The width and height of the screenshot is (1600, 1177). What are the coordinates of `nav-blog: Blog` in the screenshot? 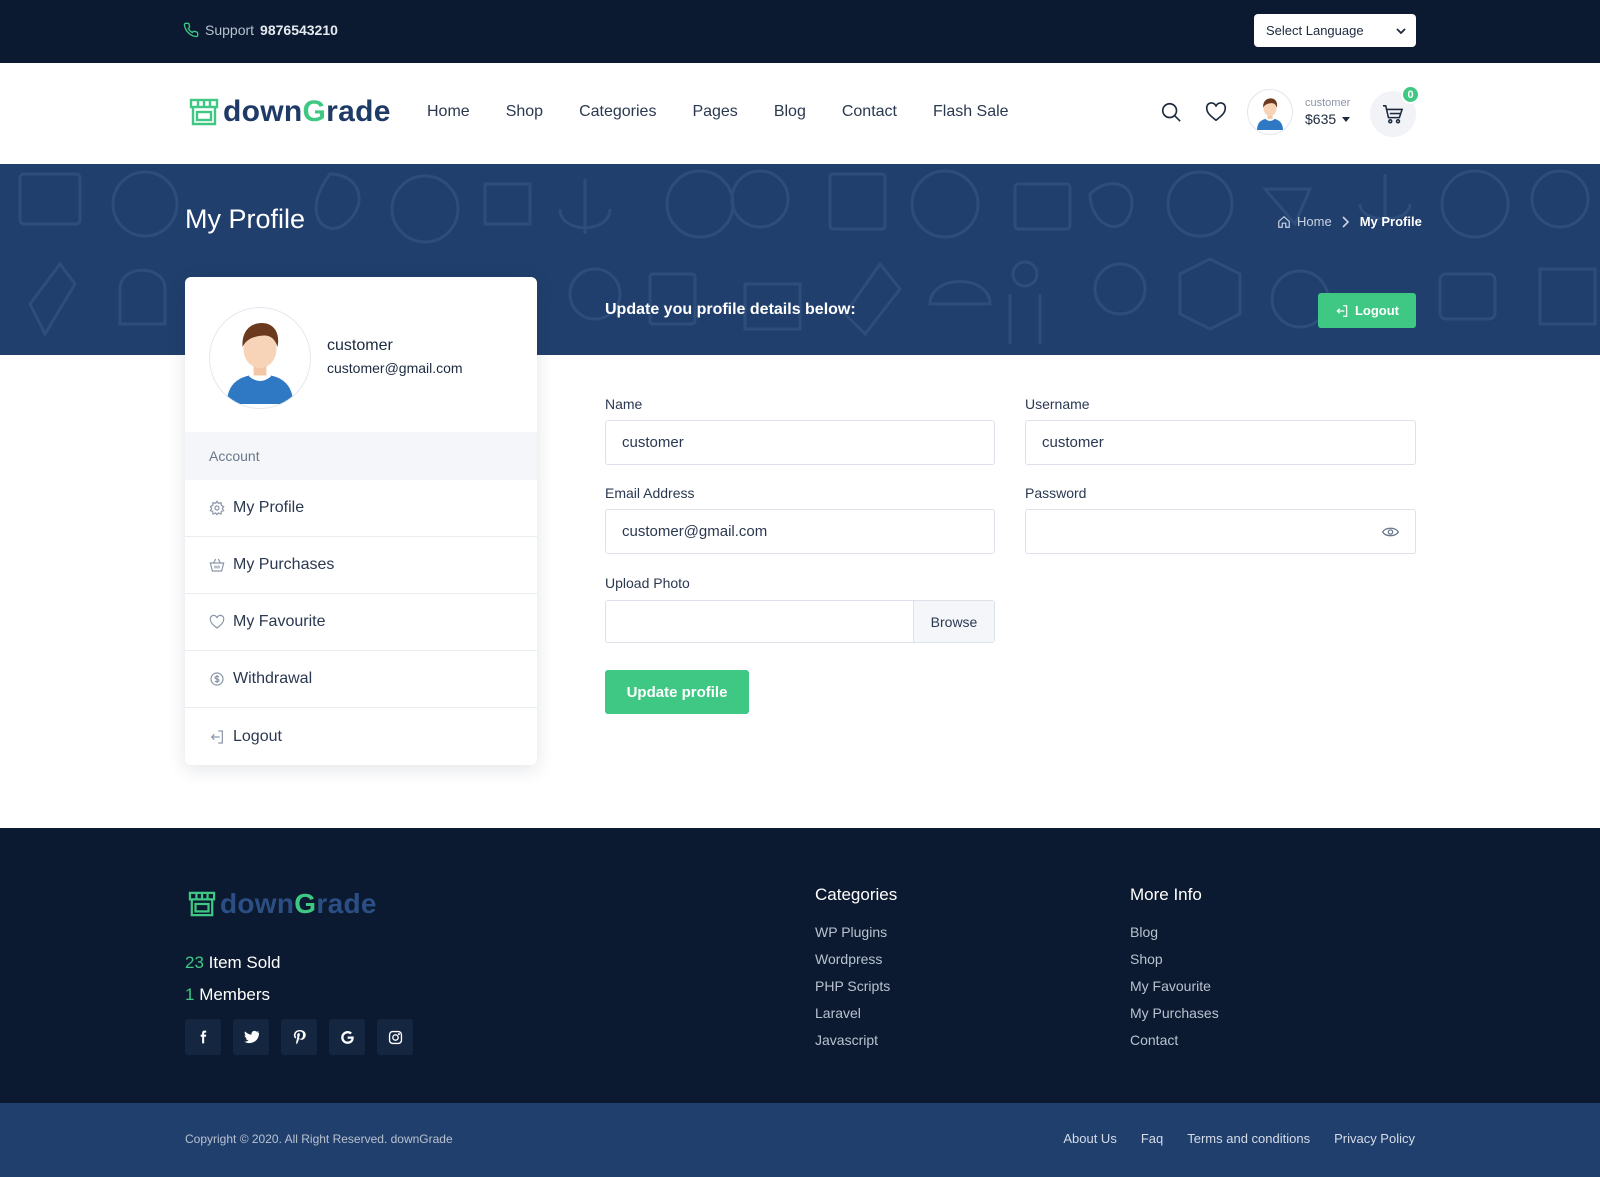 It's located at (790, 112).